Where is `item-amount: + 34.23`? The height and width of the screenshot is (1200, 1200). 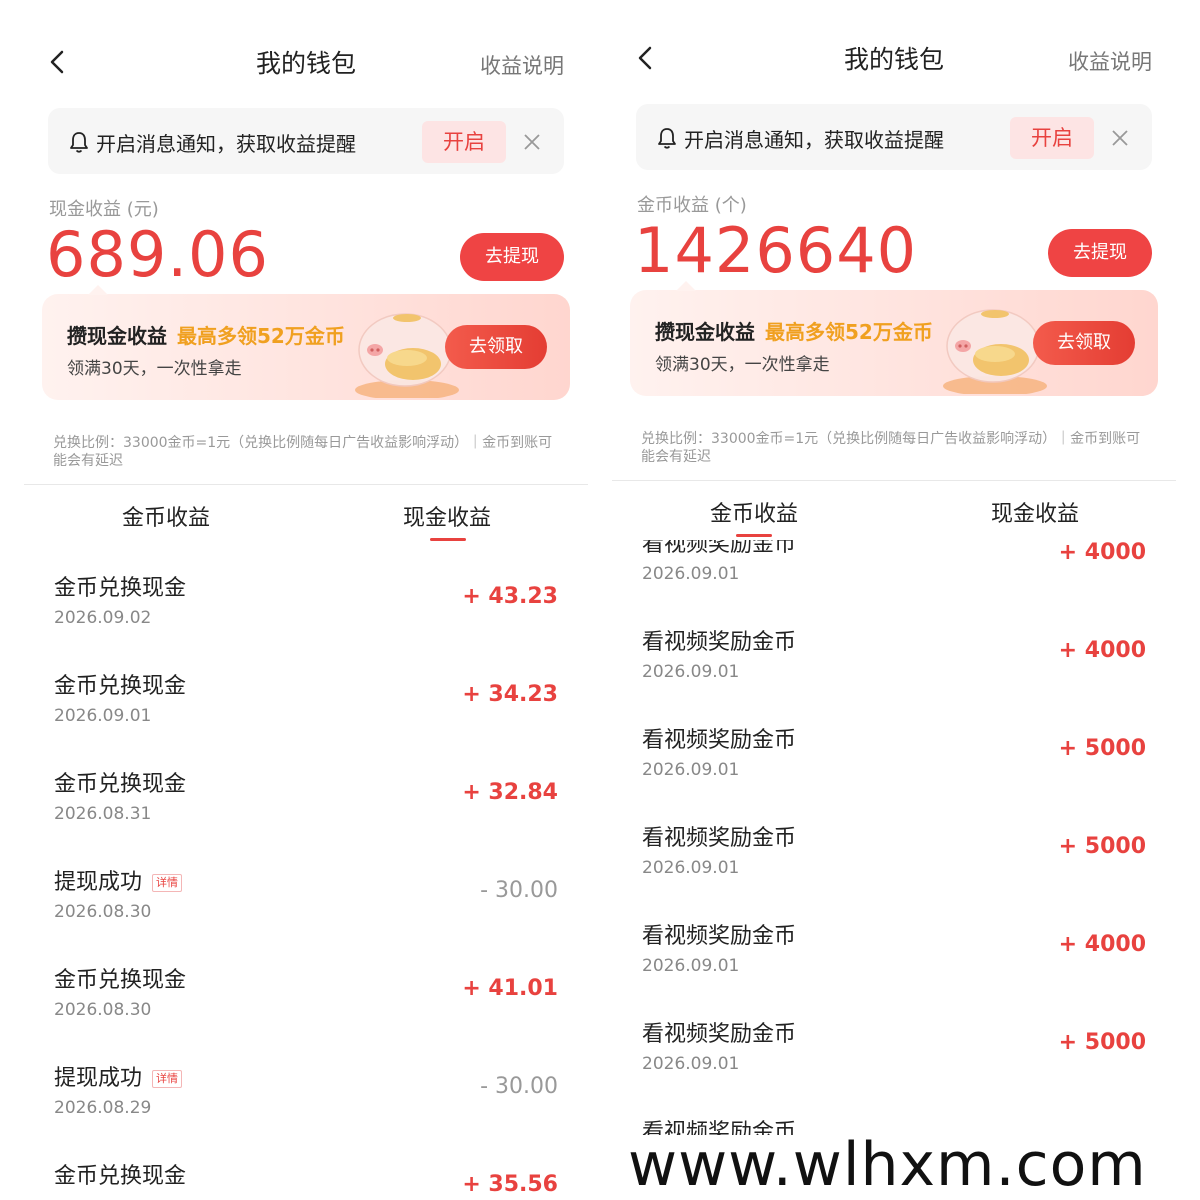
item-amount: + 34.23 is located at coordinates (510, 694).